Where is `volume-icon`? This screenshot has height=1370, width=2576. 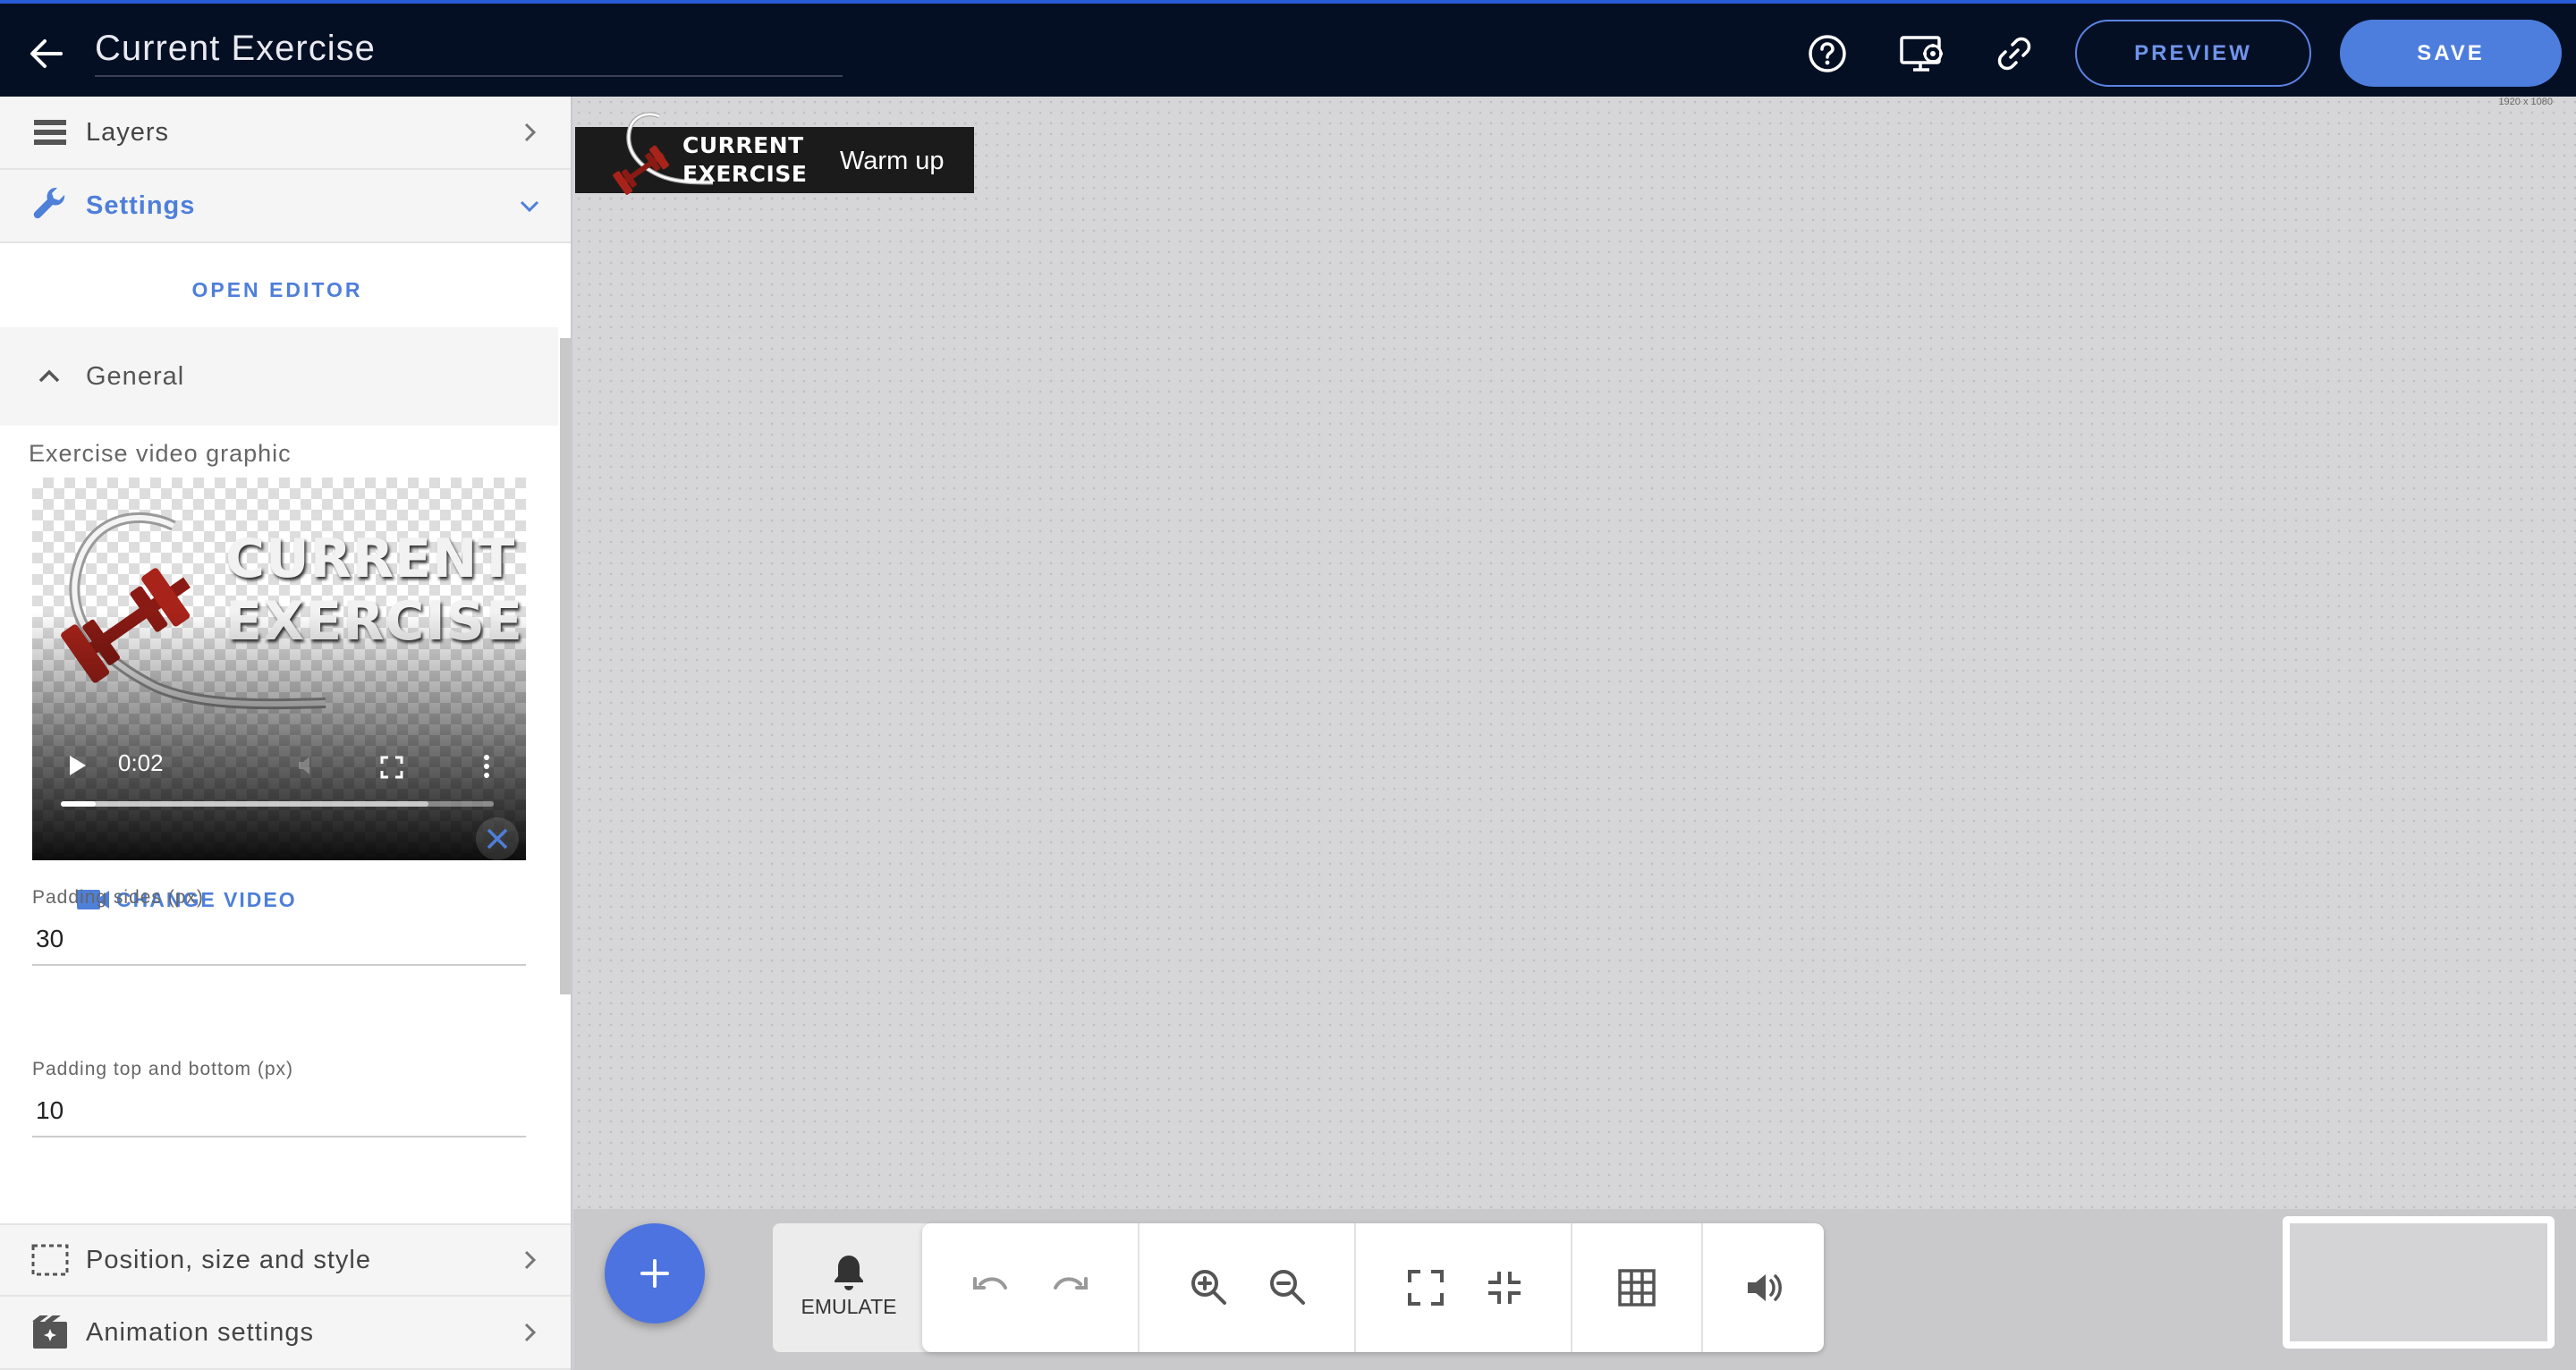
volume-icon is located at coordinates (1764, 1287).